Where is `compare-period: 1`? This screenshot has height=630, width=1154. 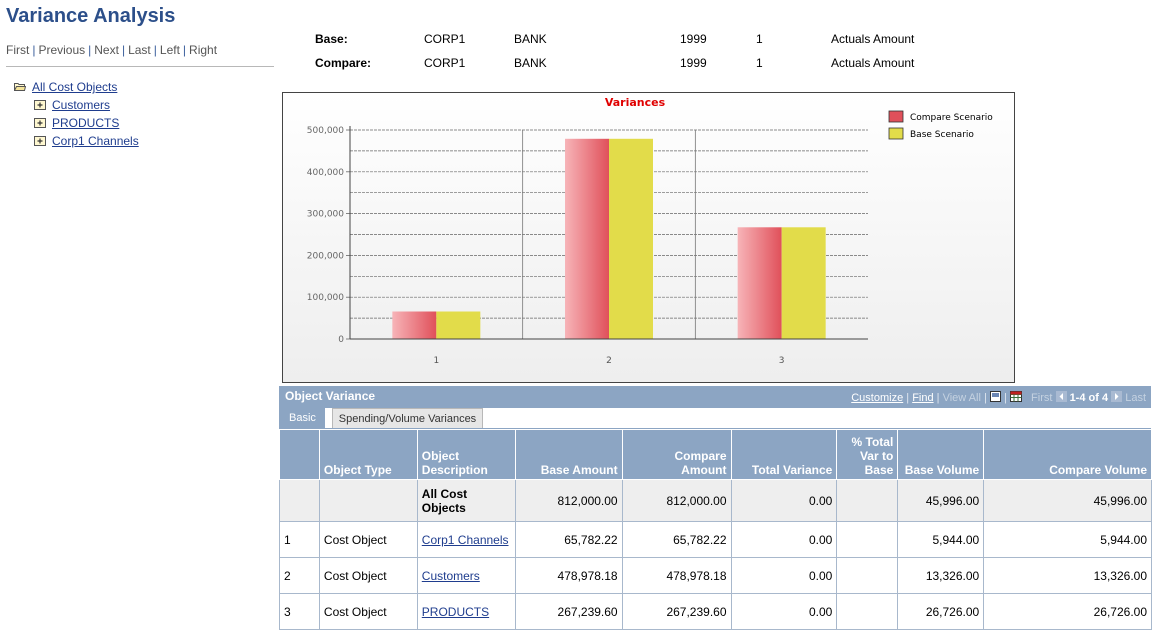 compare-period: 1 is located at coordinates (759, 63).